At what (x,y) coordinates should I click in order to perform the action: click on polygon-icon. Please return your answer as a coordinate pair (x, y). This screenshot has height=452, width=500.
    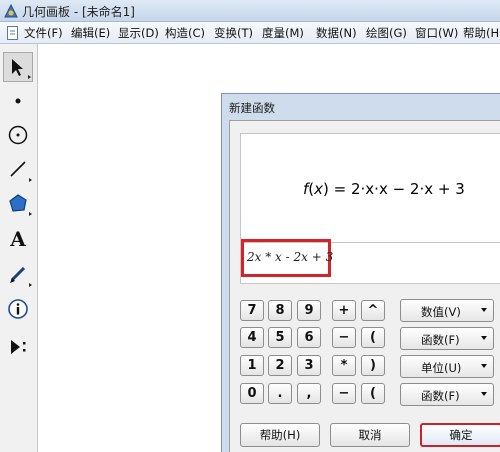
    Looking at the image, I should click on (18, 203).